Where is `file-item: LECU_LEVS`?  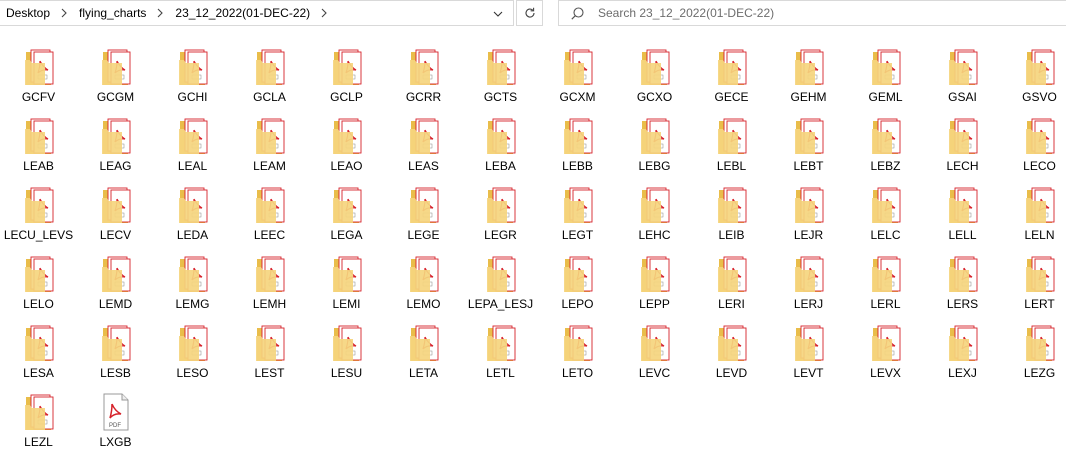 file-item: LECU_LEVS is located at coordinates (38, 218).